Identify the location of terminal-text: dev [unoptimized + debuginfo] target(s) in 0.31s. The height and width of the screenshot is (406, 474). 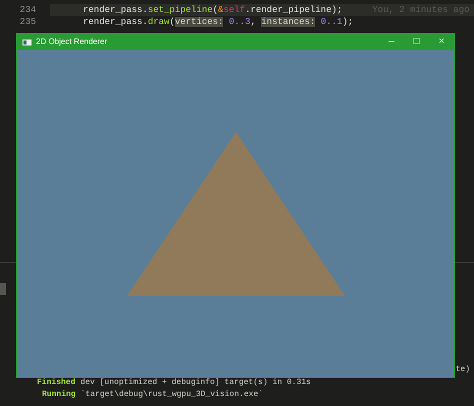
(195, 383).